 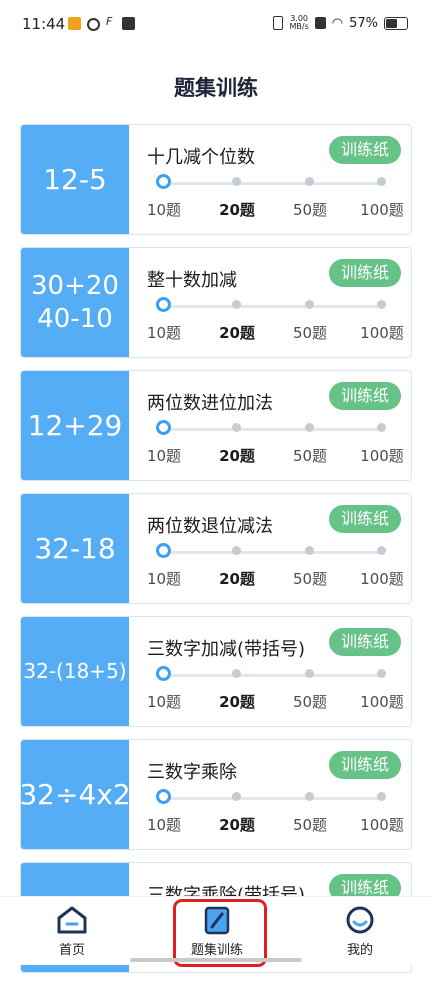 I want to click on vibrate-icon, so click(x=278, y=23).